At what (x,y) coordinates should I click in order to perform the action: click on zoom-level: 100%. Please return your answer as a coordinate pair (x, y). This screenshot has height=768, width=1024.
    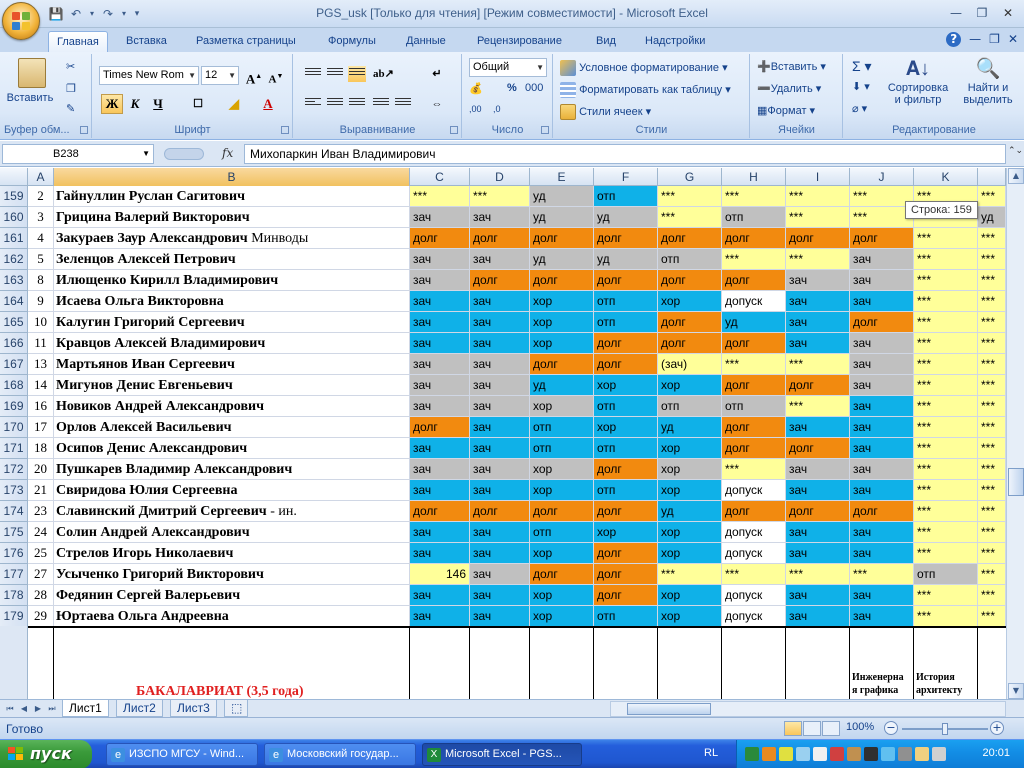
    Looking at the image, I should click on (860, 727).